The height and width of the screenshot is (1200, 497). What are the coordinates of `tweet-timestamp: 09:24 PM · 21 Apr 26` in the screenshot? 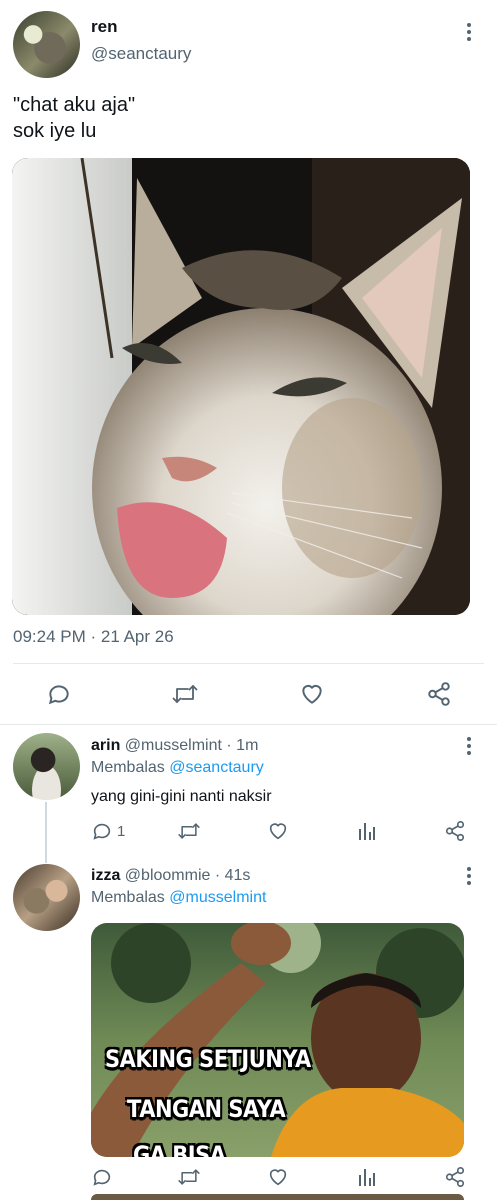 It's located at (93, 637).